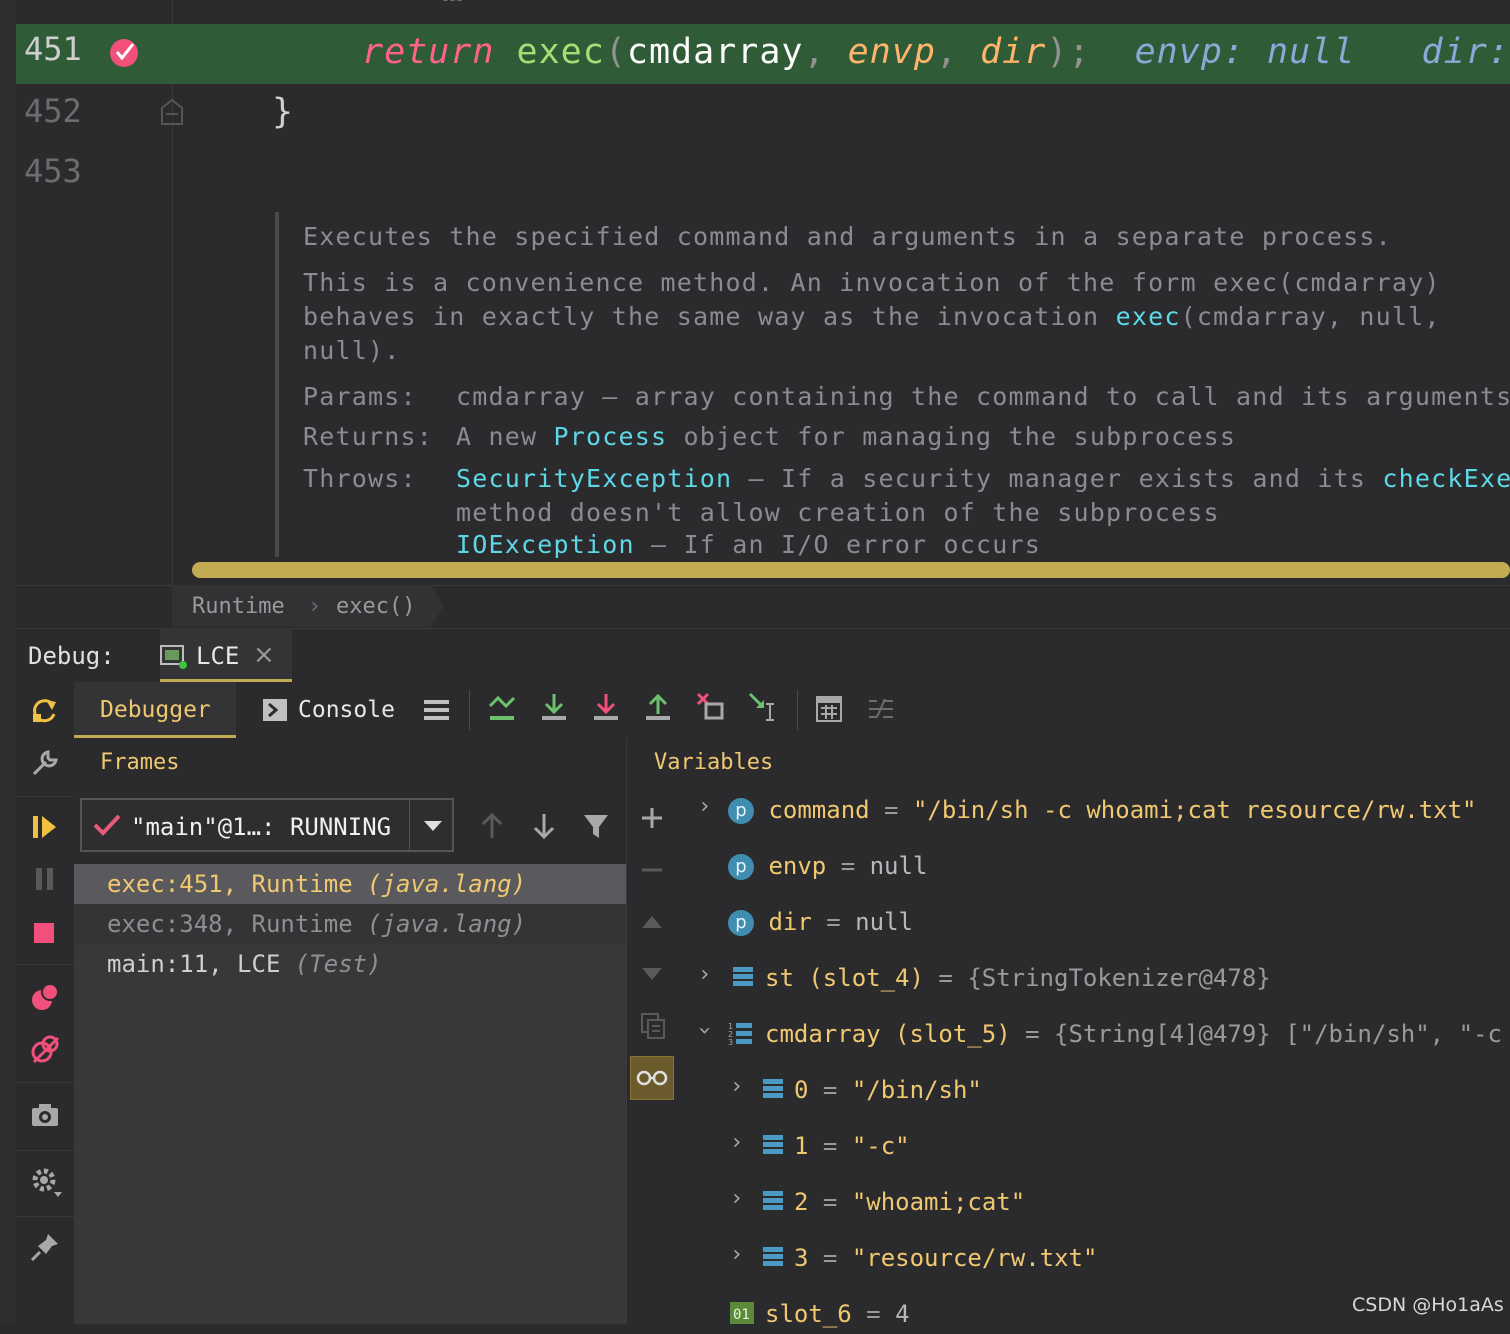  Describe the element at coordinates (1465, 52) in the screenshot. I see `inline-value-hint: dir:` at that location.